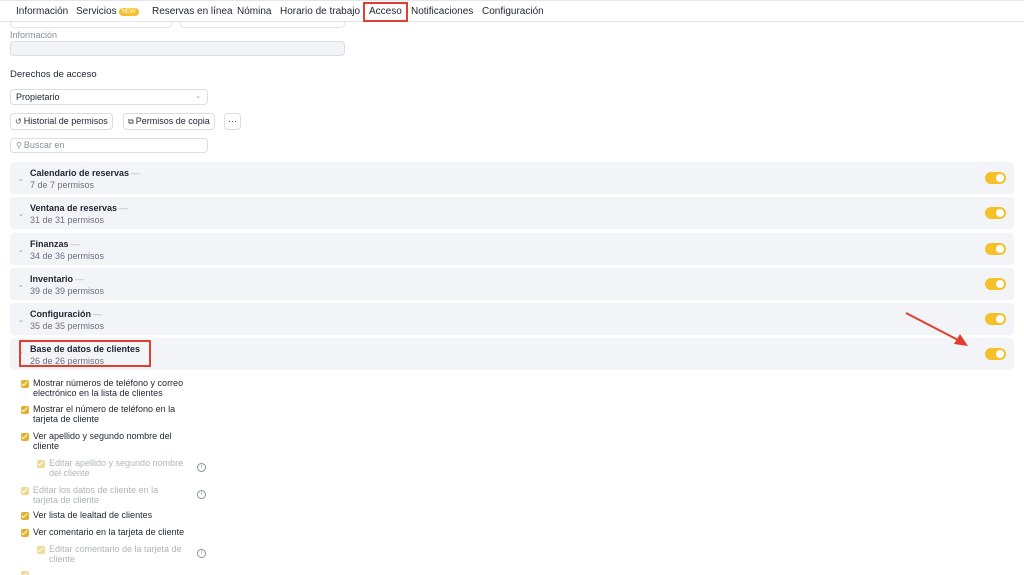 The width and height of the screenshot is (1024, 575). I want to click on permission-line: Ver lista de lealtad de clientes, so click(93, 515).